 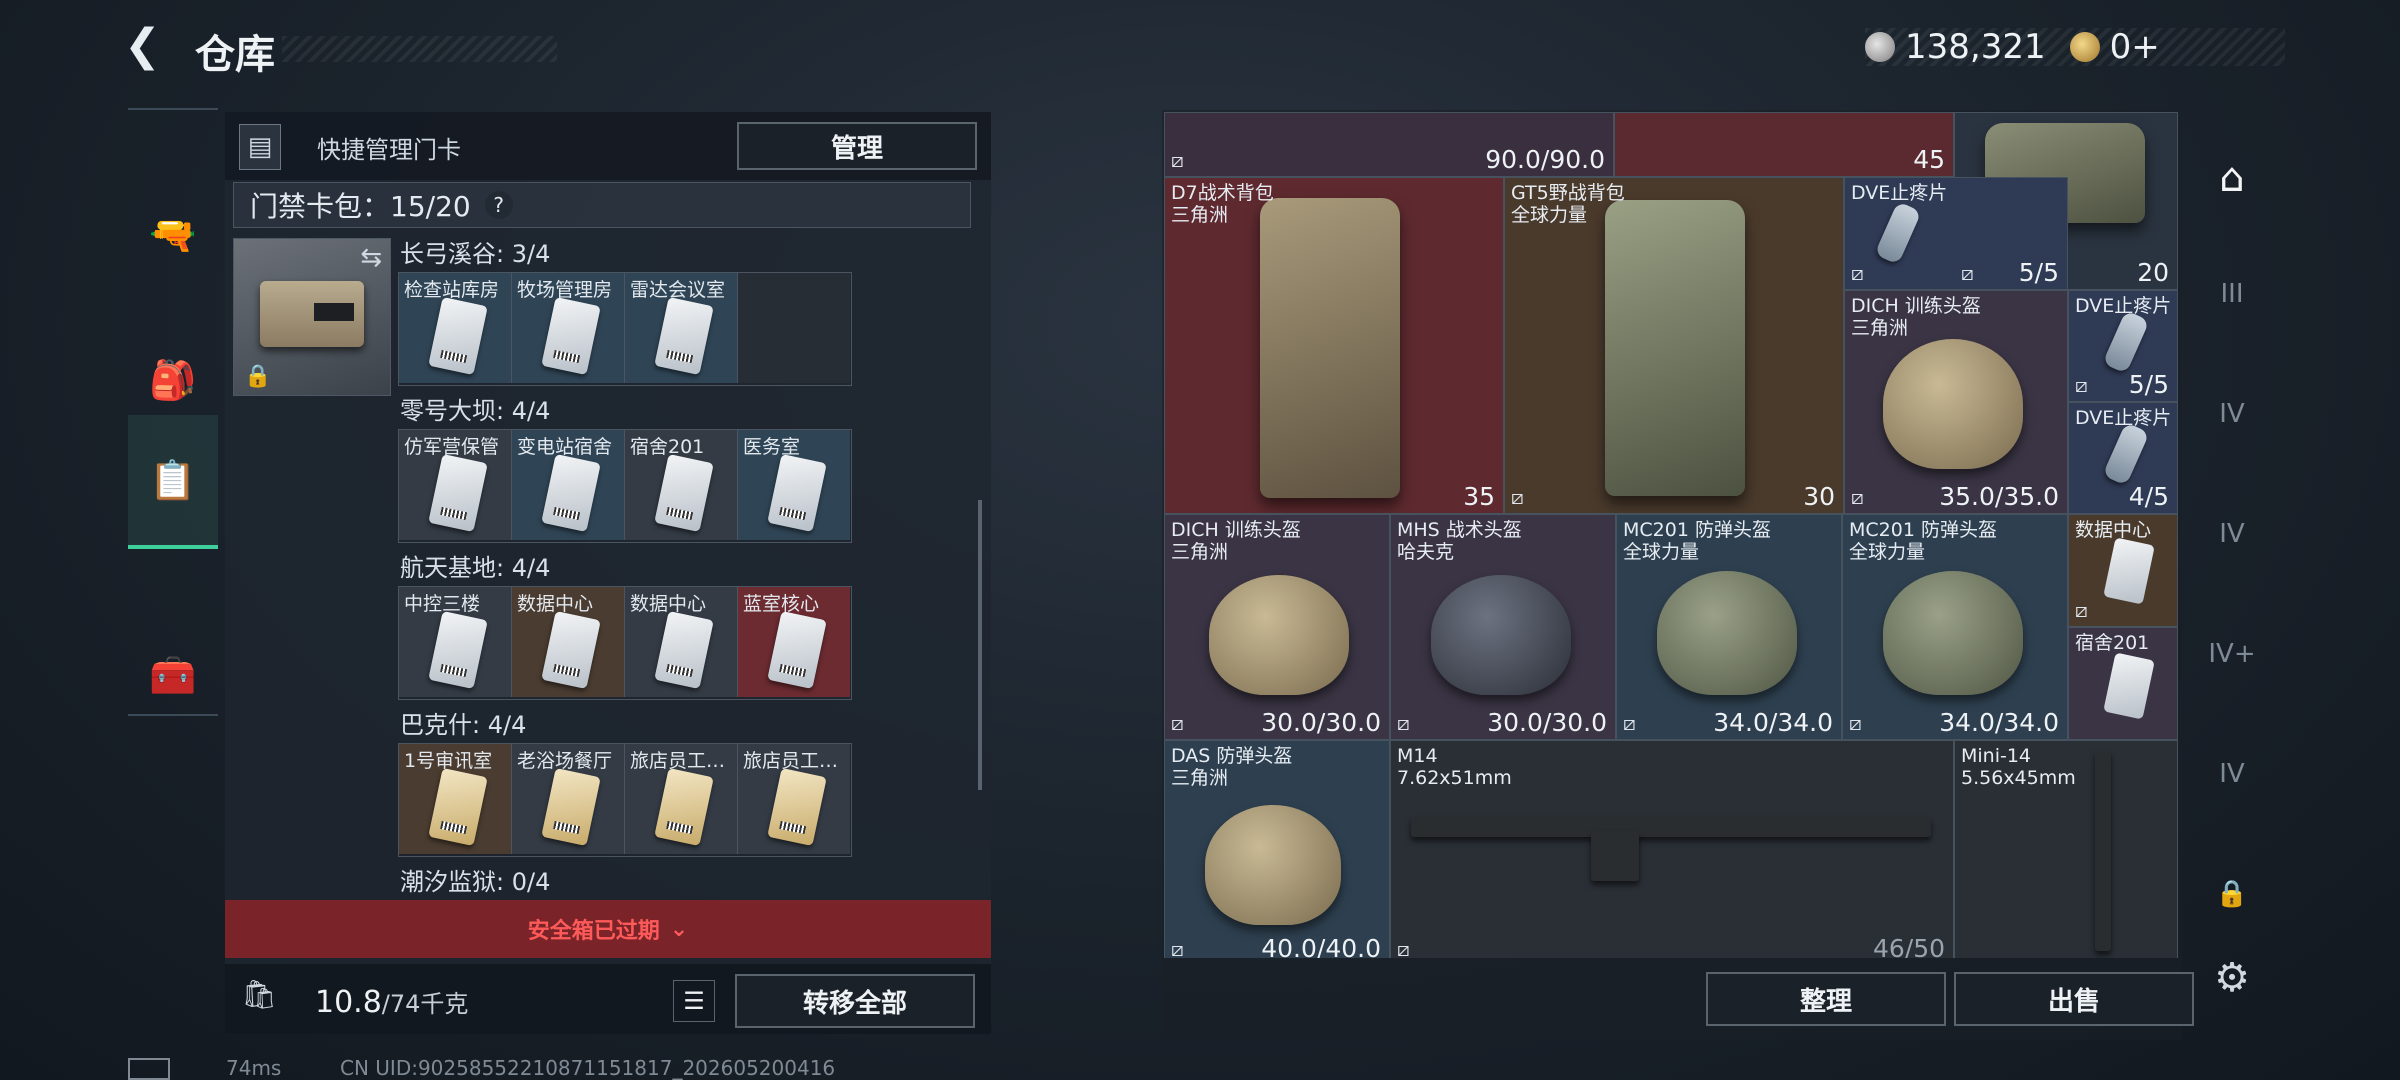 I want to click on card-slot: 蓝室核心, so click(x=794, y=642).